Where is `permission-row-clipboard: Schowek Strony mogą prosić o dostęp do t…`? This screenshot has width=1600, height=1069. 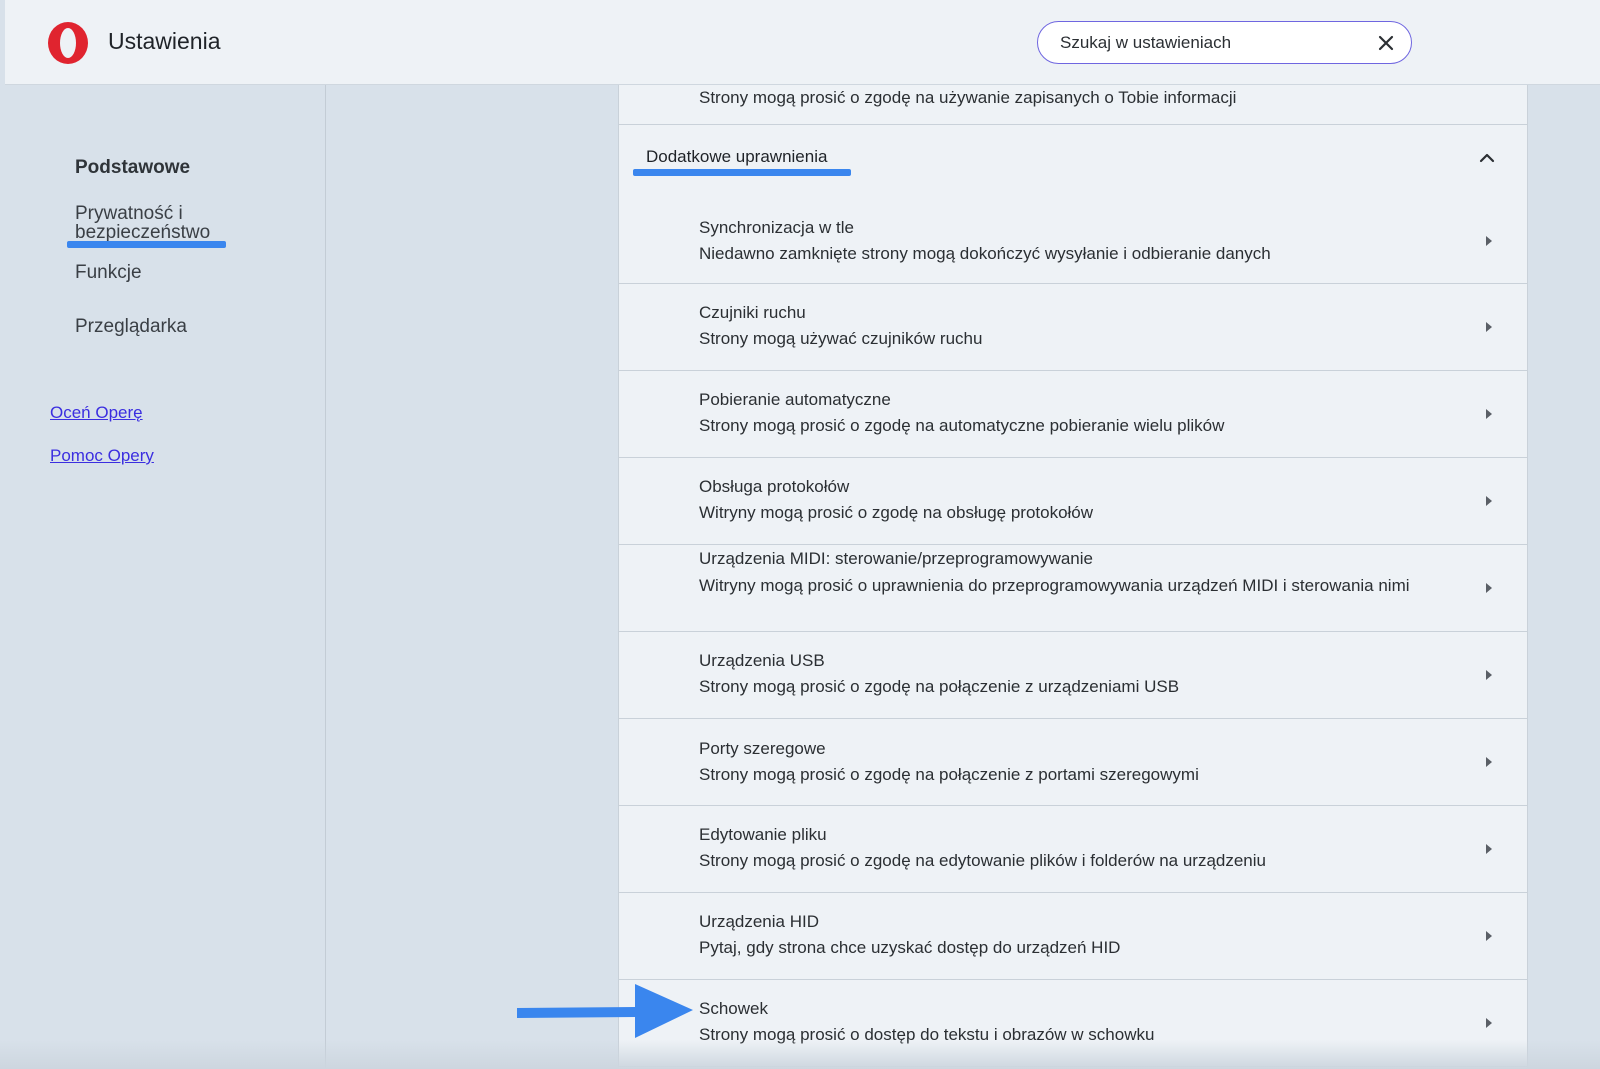 permission-row-clipboard: Schowek Strony mogą prosić o dostęp do t… is located at coordinates (1073, 1023).